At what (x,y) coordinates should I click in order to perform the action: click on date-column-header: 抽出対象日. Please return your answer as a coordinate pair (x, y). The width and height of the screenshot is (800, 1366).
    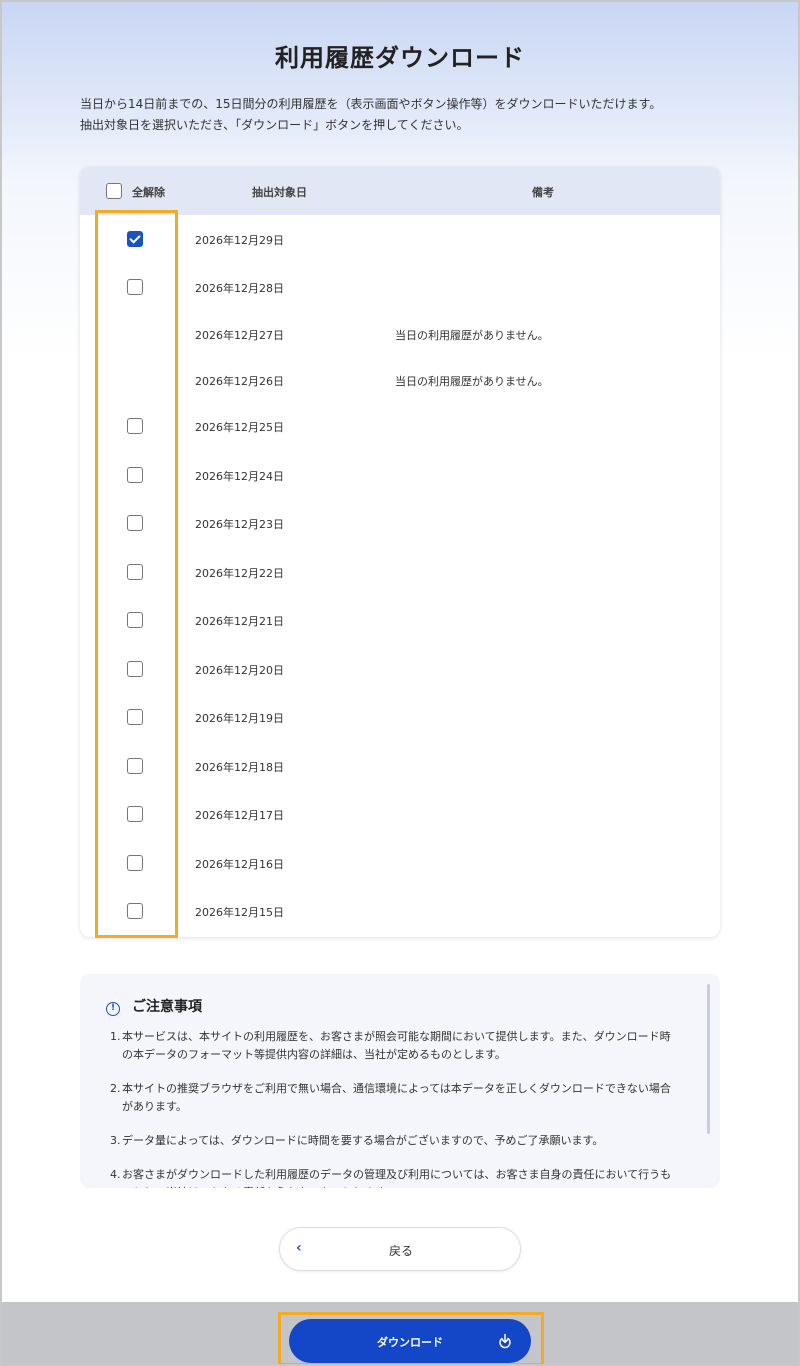
    Looking at the image, I should click on (279, 192).